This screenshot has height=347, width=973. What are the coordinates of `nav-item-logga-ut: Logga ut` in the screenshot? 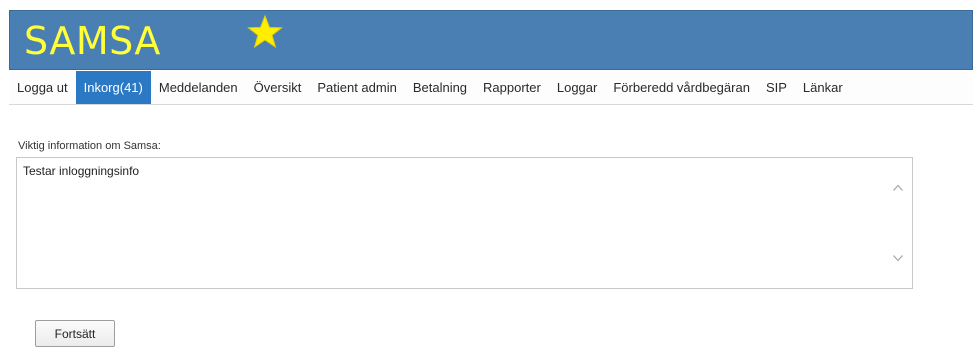 It's located at (42, 87).